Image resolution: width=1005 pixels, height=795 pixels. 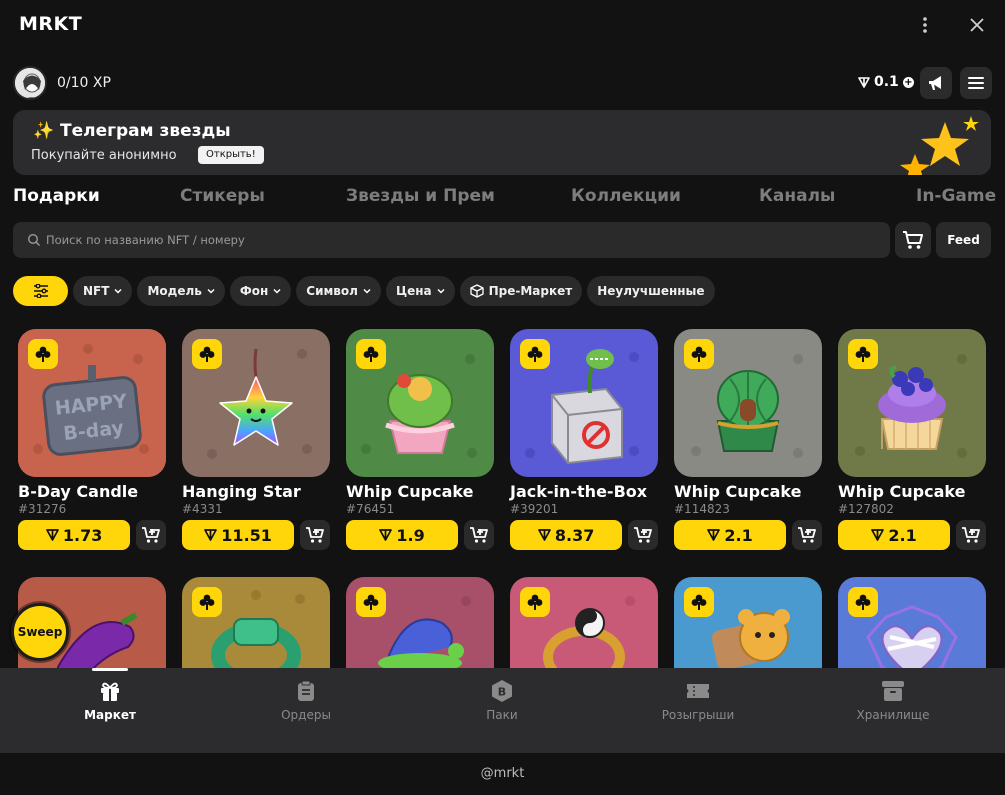 What do you see at coordinates (110, 715) in the screenshot?
I see `nav-market-label: Маркет` at bounding box center [110, 715].